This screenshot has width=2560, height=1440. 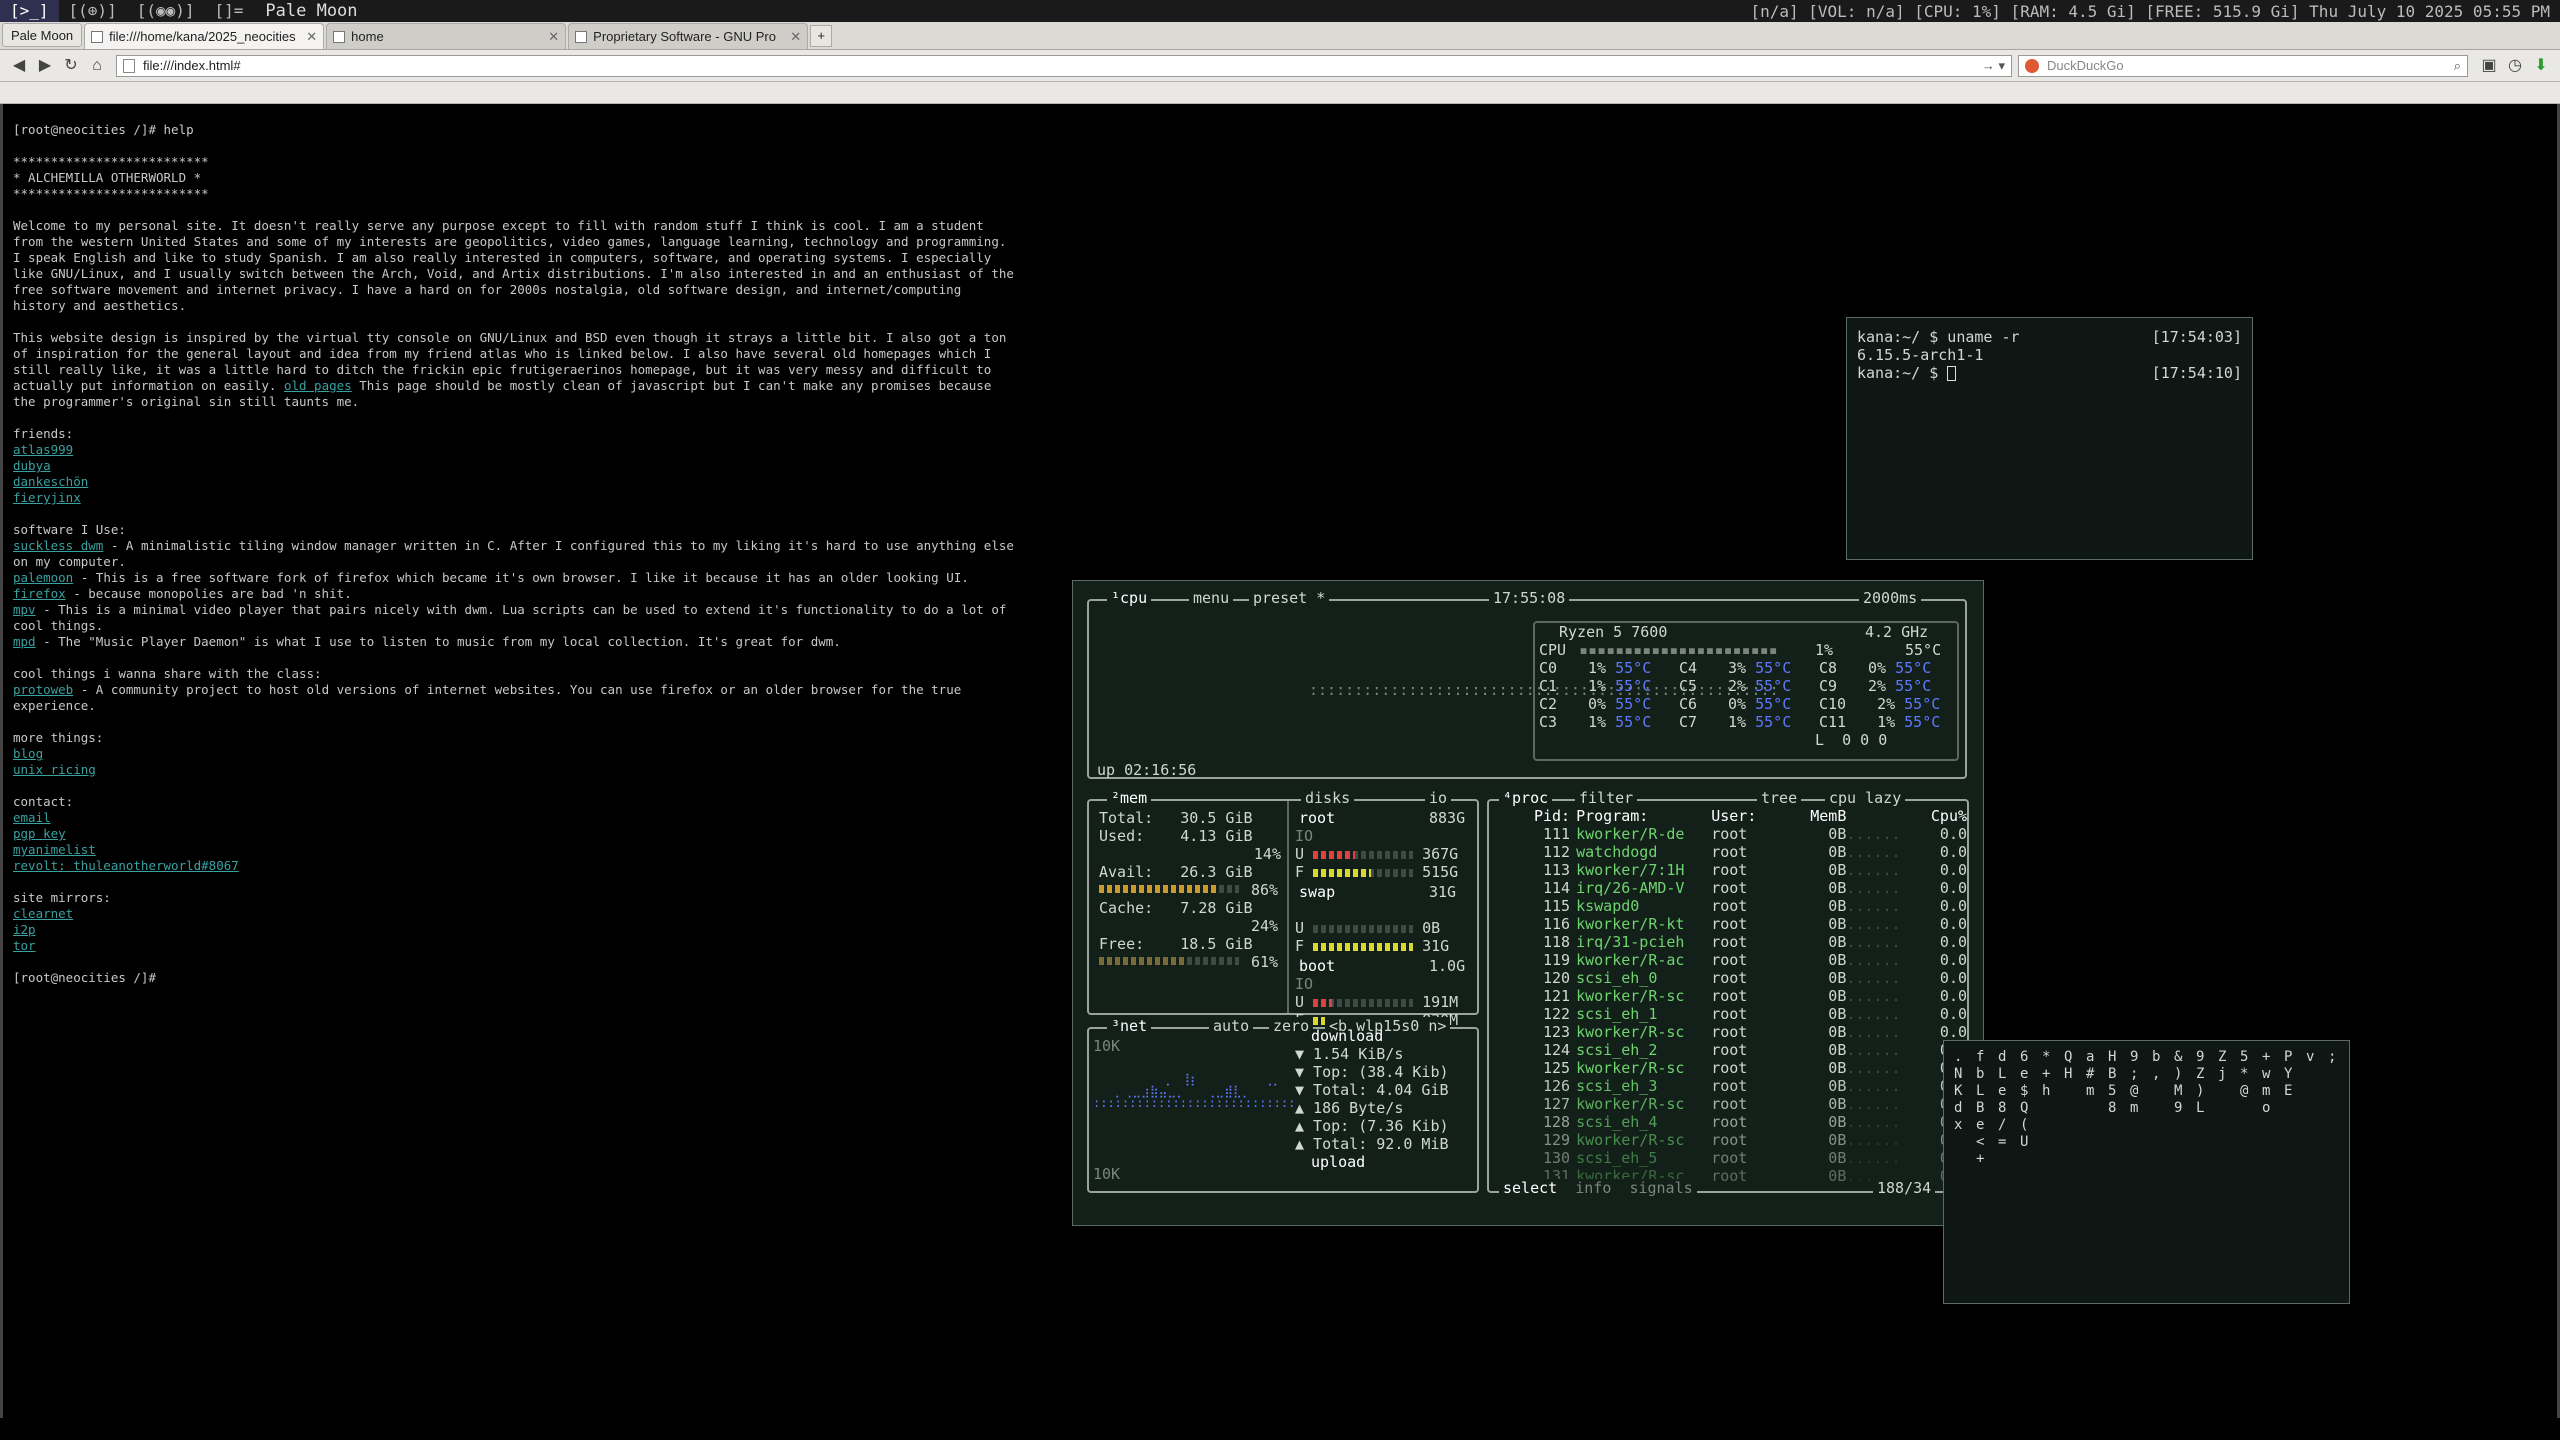 I want to click on tag-terminal: [>_], so click(x=29, y=11).